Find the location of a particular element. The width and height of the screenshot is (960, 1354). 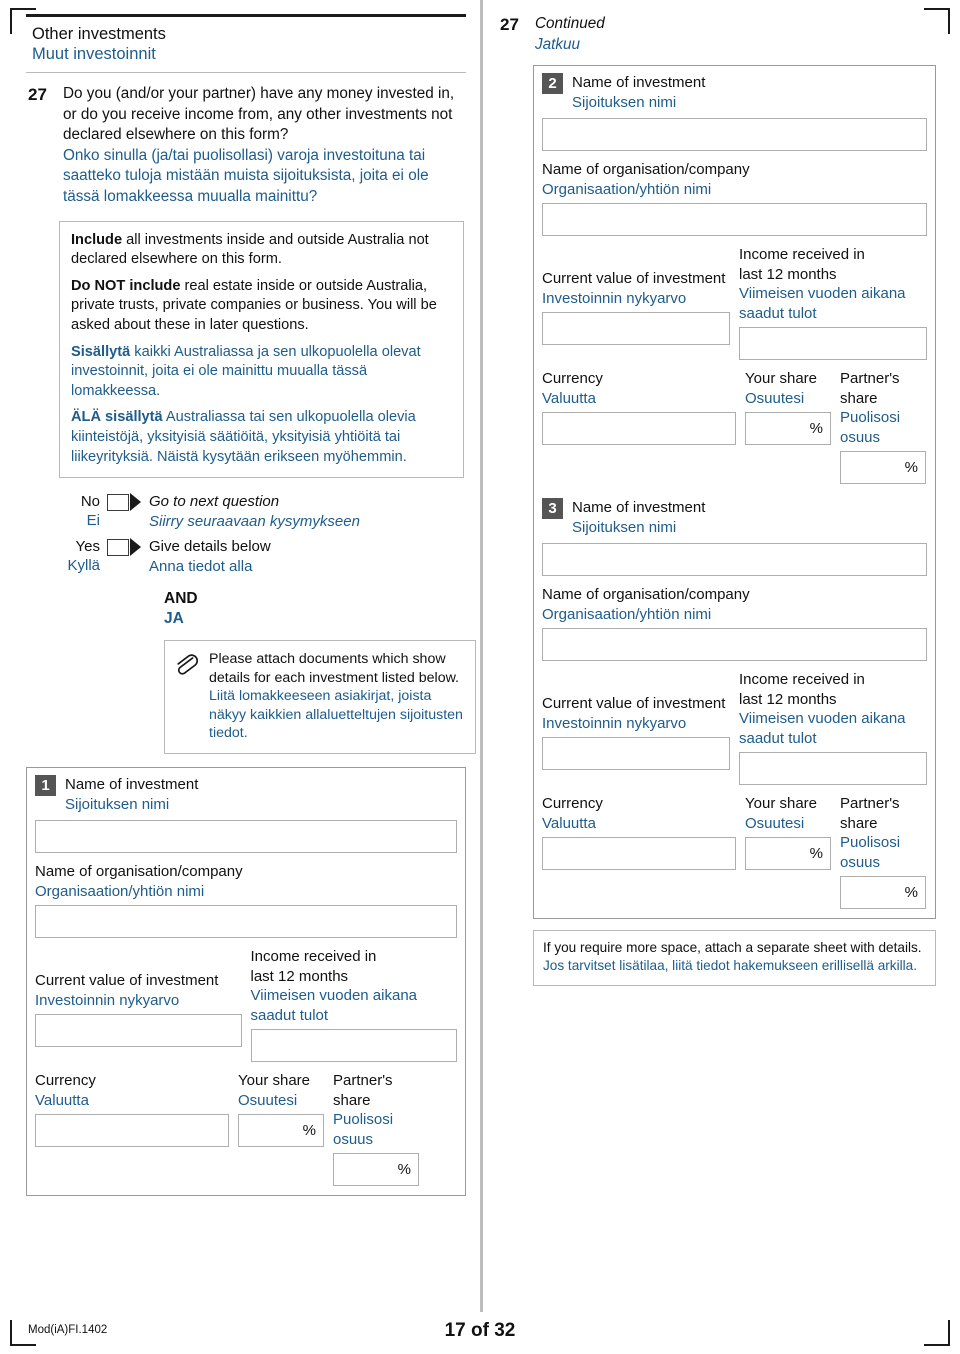

investment-2-heading: 2 Name of investment Sijoituksen nimi is located at coordinates (734, 92).